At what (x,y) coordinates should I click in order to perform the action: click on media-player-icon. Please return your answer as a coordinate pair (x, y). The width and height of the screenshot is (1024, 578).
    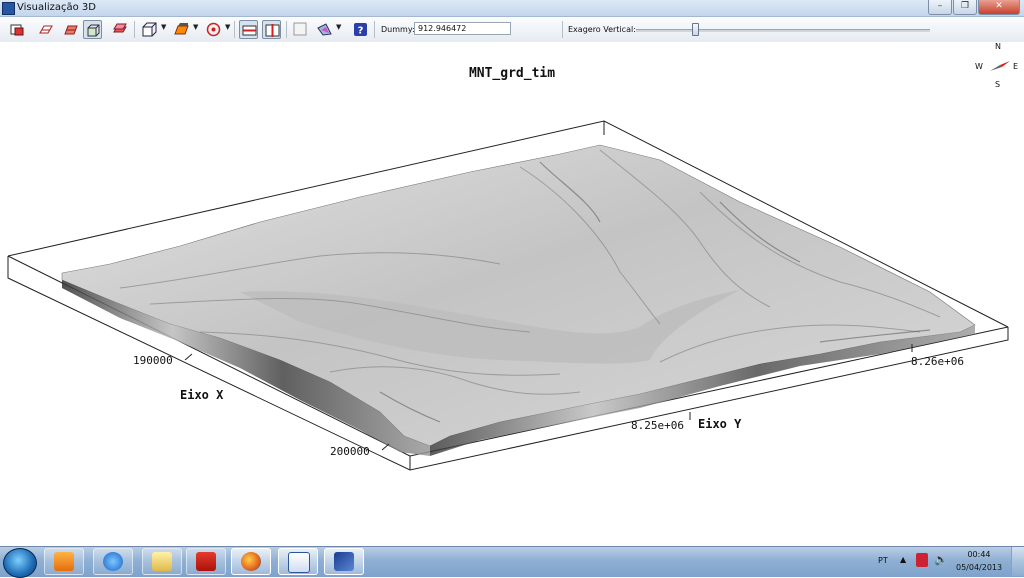
    Looking at the image, I should click on (64, 561).